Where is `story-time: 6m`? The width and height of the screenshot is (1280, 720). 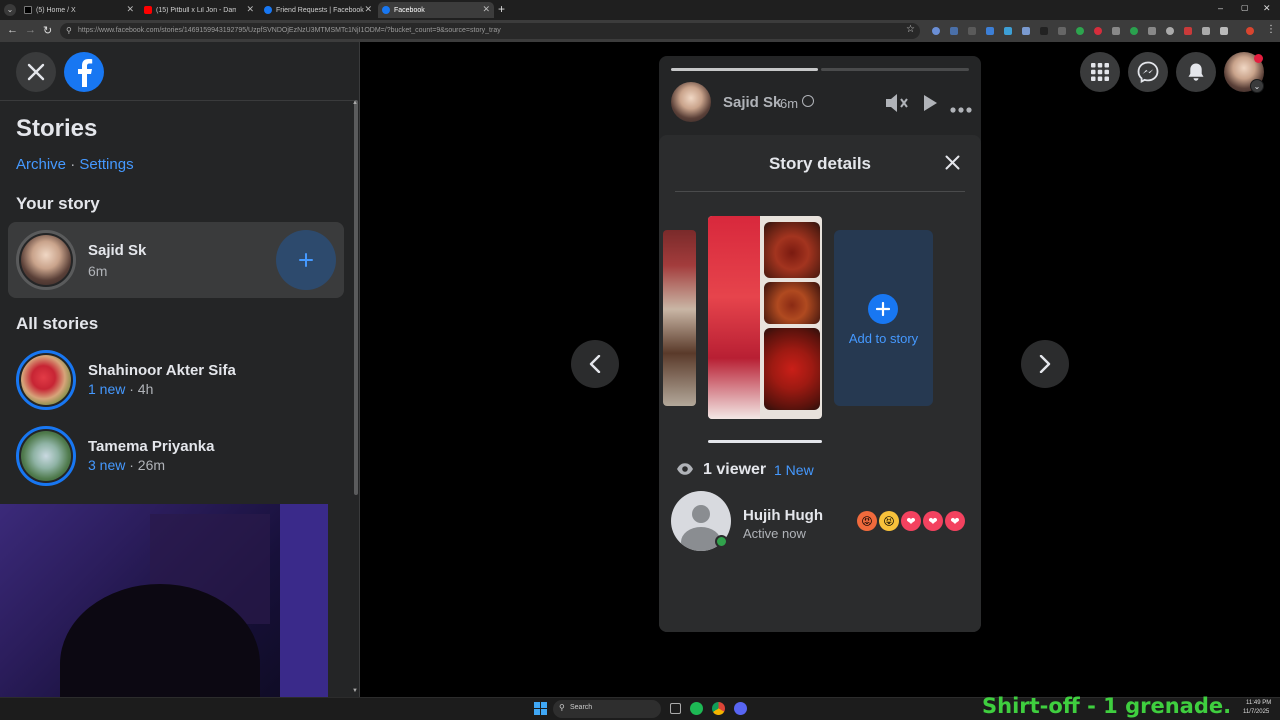 story-time: 6m is located at coordinates (789, 103).